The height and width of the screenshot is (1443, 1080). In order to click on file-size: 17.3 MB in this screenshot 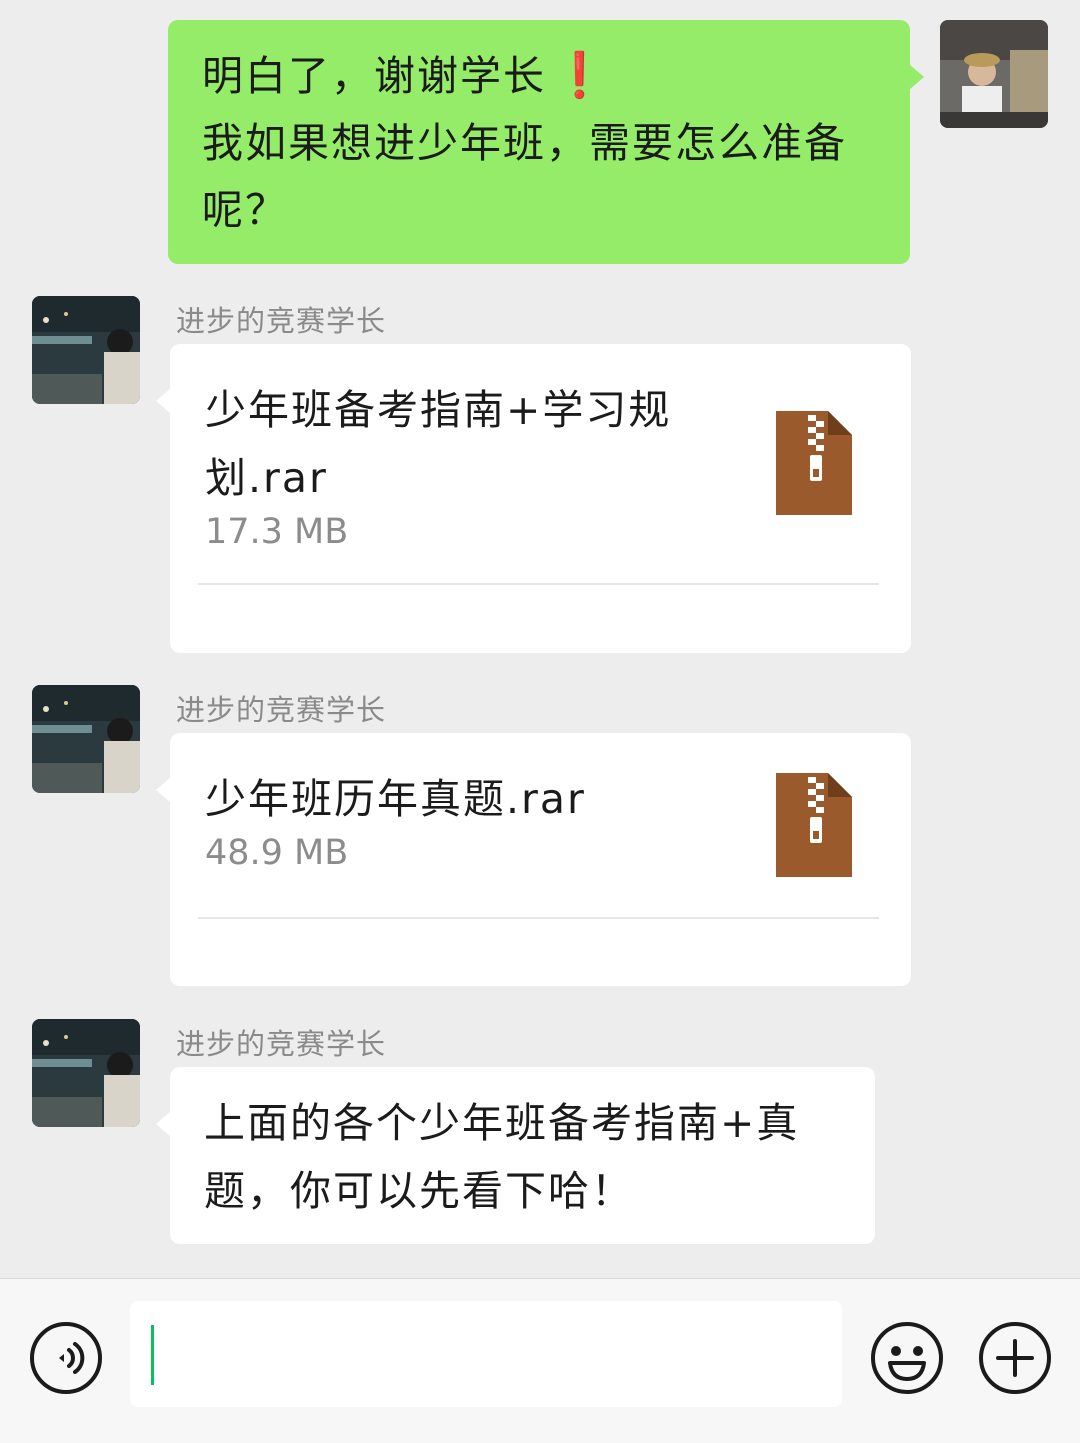, I will do `click(277, 532)`.